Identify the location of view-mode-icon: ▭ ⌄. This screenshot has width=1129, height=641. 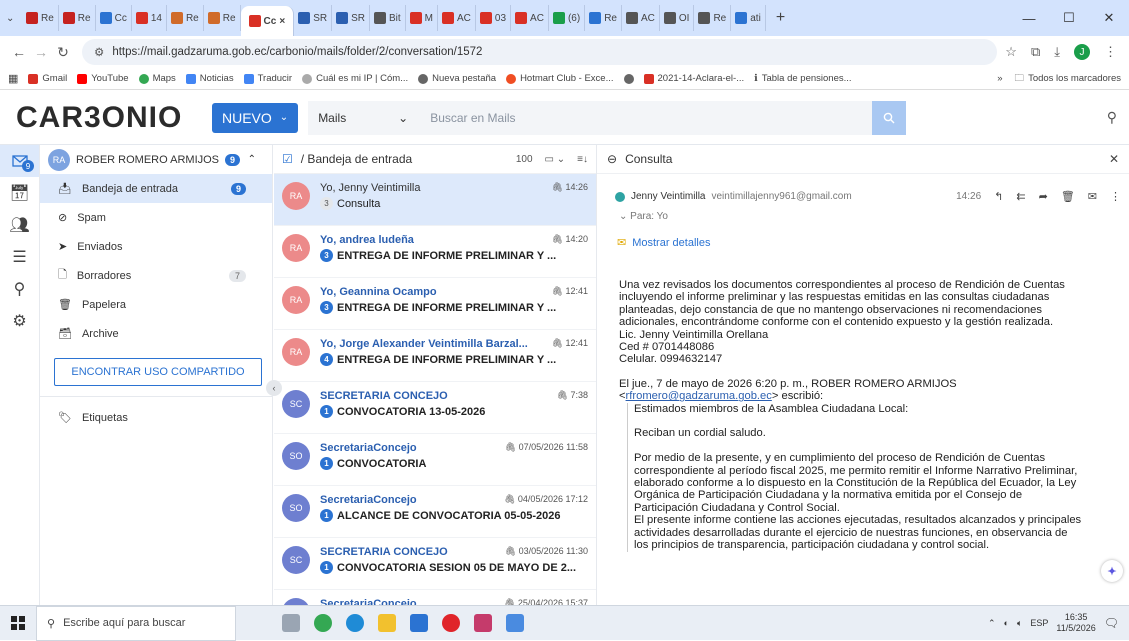
(555, 159).